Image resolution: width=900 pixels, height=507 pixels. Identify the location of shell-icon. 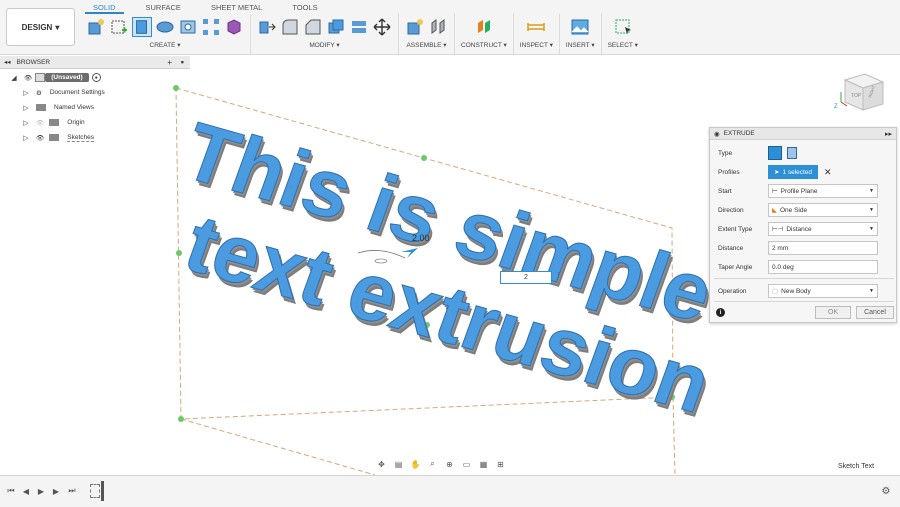
(336, 27).